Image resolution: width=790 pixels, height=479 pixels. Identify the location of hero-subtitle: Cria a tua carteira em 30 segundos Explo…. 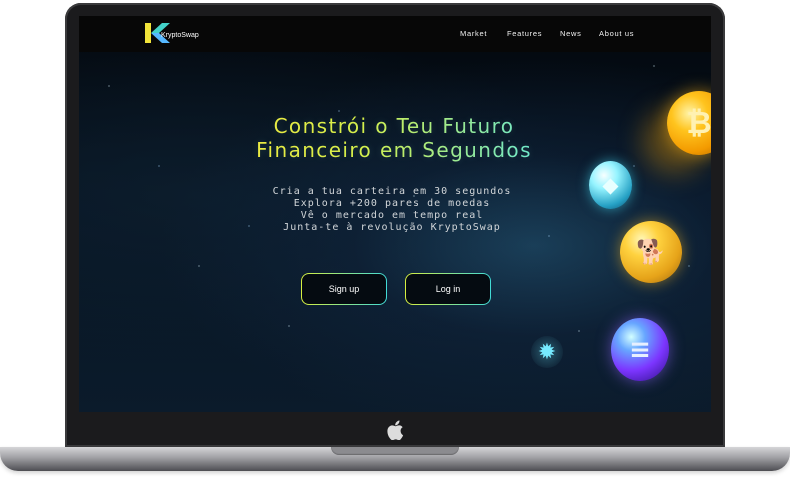
(392, 210).